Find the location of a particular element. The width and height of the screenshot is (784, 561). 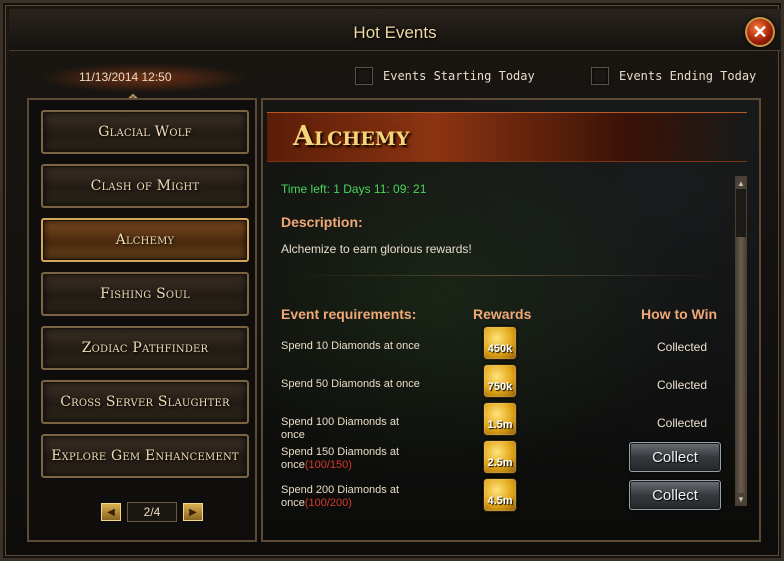

gold-coin-icon: 2.5m is located at coordinates (500, 457).